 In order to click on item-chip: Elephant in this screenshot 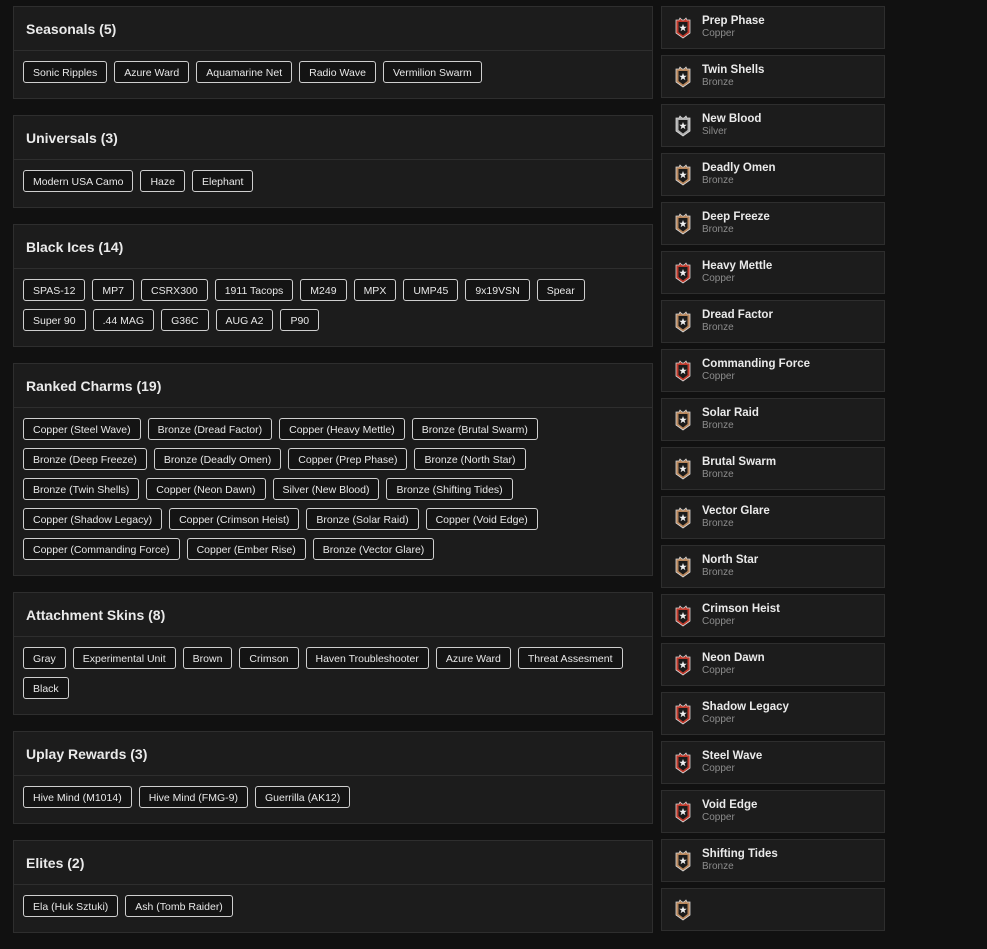, I will do `click(222, 181)`.